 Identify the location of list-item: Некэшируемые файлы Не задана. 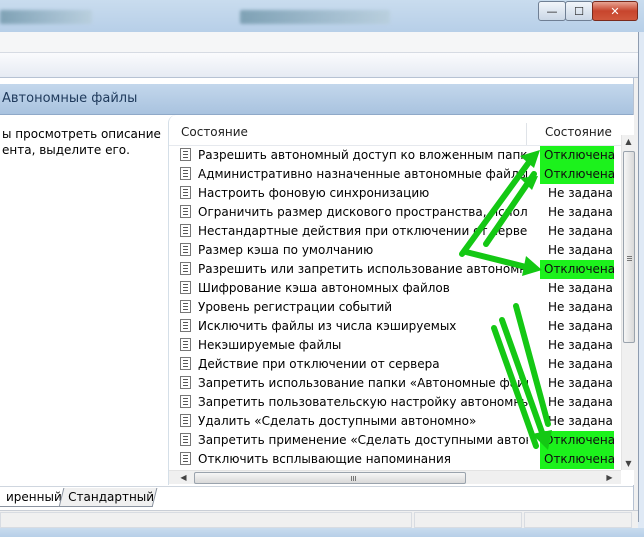
(395, 345).